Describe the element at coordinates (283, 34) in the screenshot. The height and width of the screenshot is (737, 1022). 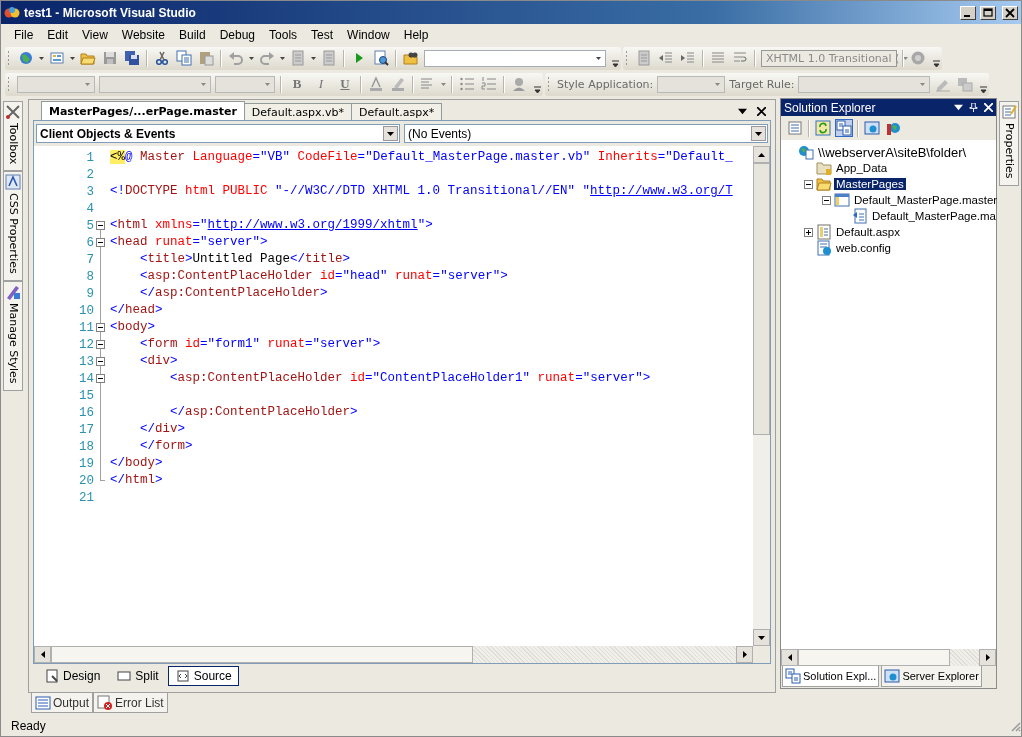
I see `menu-item: Tools` at that location.